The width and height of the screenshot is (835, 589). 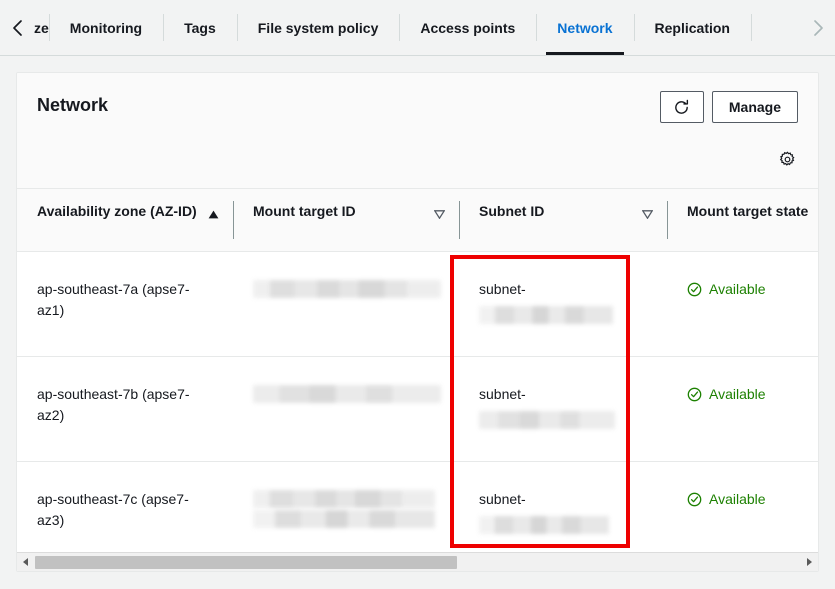 What do you see at coordinates (751, 27) in the screenshot?
I see `tab-divider` at bounding box center [751, 27].